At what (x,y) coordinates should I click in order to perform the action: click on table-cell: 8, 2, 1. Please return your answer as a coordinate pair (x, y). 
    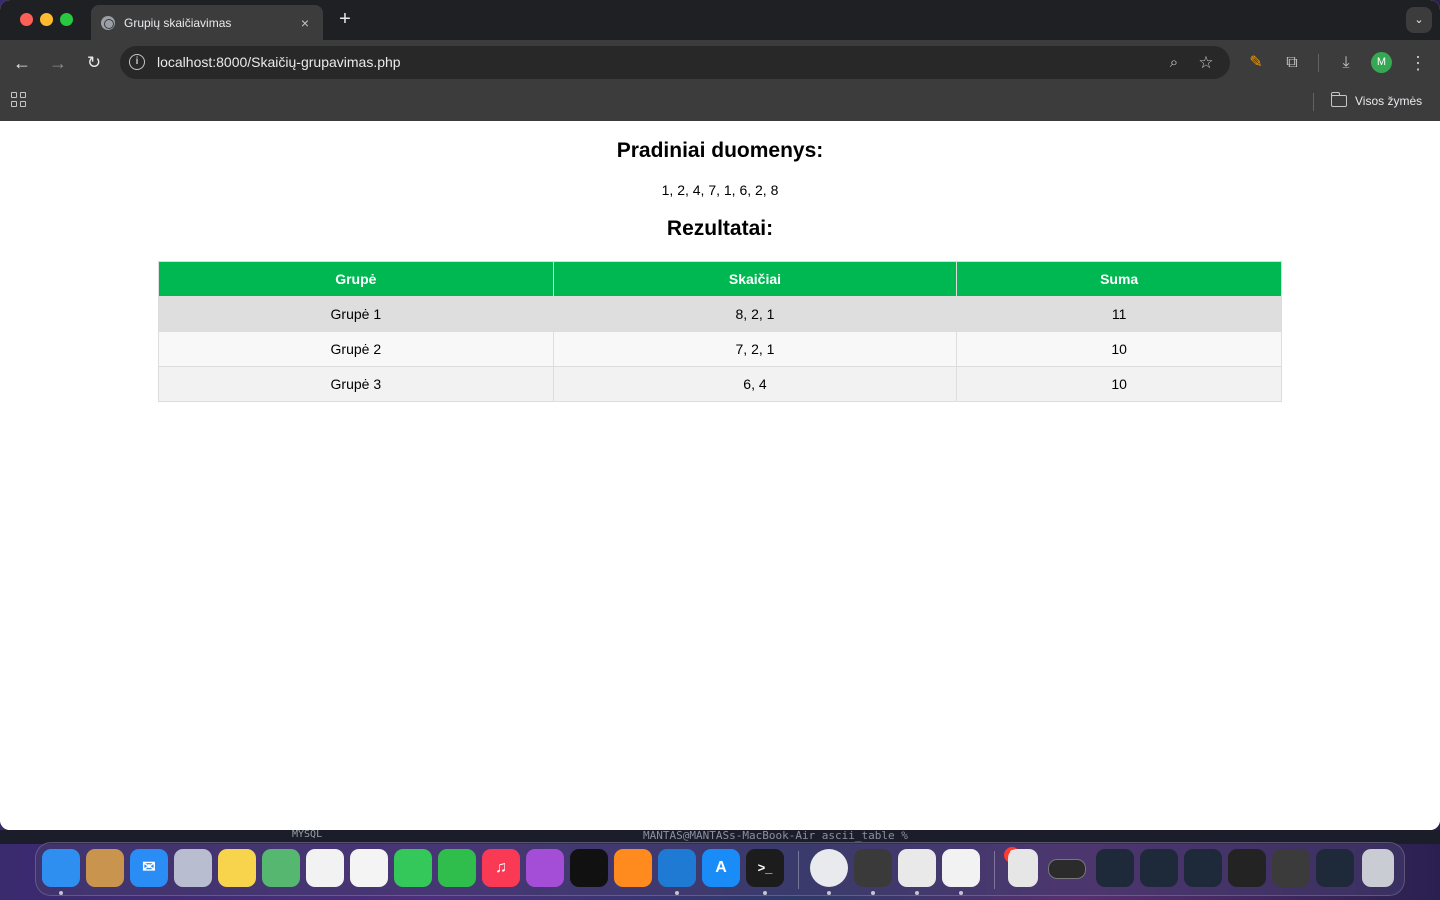
    Looking at the image, I should click on (755, 314).